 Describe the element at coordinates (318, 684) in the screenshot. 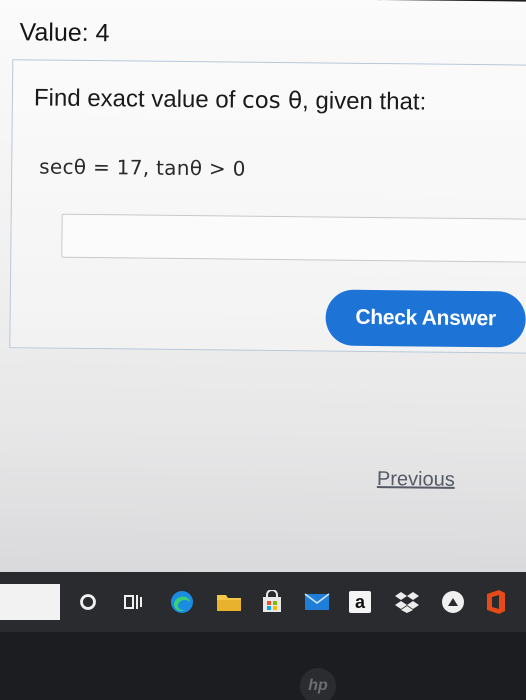

I see `hp-logo: hp` at that location.